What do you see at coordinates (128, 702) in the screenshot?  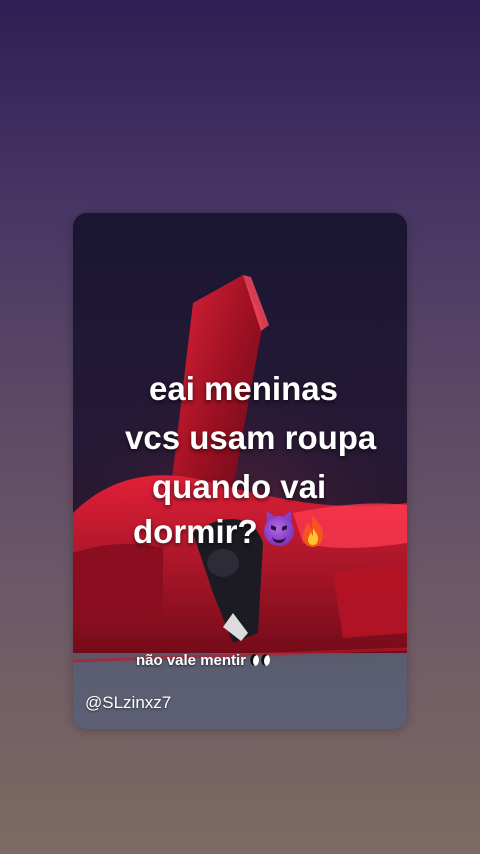 I see `username-watermark: @SLzinxz7` at bounding box center [128, 702].